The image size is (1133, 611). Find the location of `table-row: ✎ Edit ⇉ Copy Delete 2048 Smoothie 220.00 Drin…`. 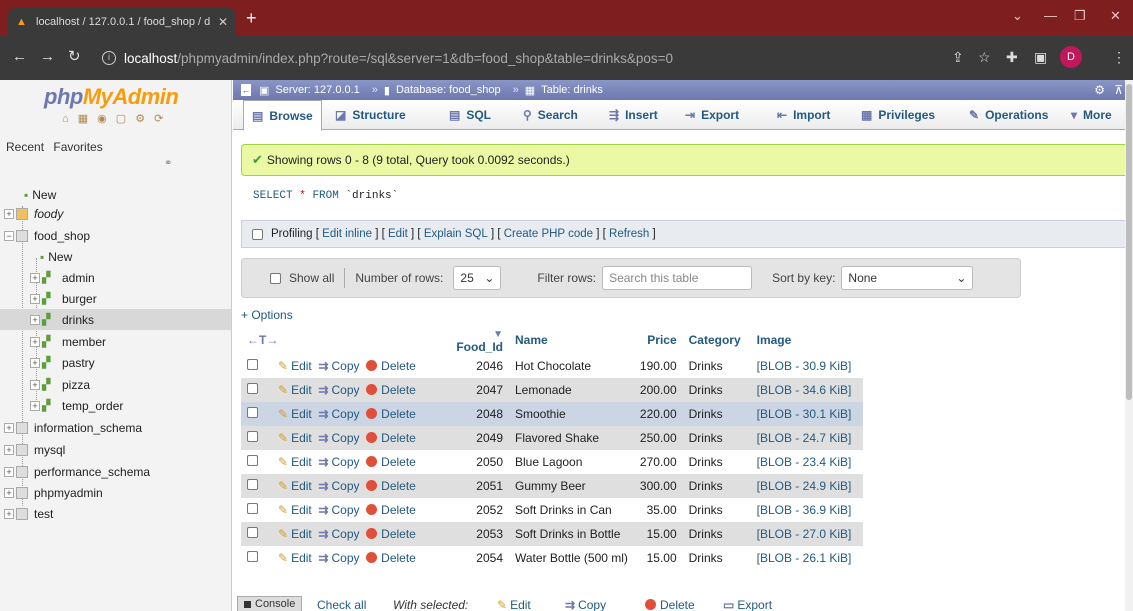

table-row: ✎ Edit ⇉ Copy Delete 2048 Smoothie 220.00 Drin… is located at coordinates (552, 414).